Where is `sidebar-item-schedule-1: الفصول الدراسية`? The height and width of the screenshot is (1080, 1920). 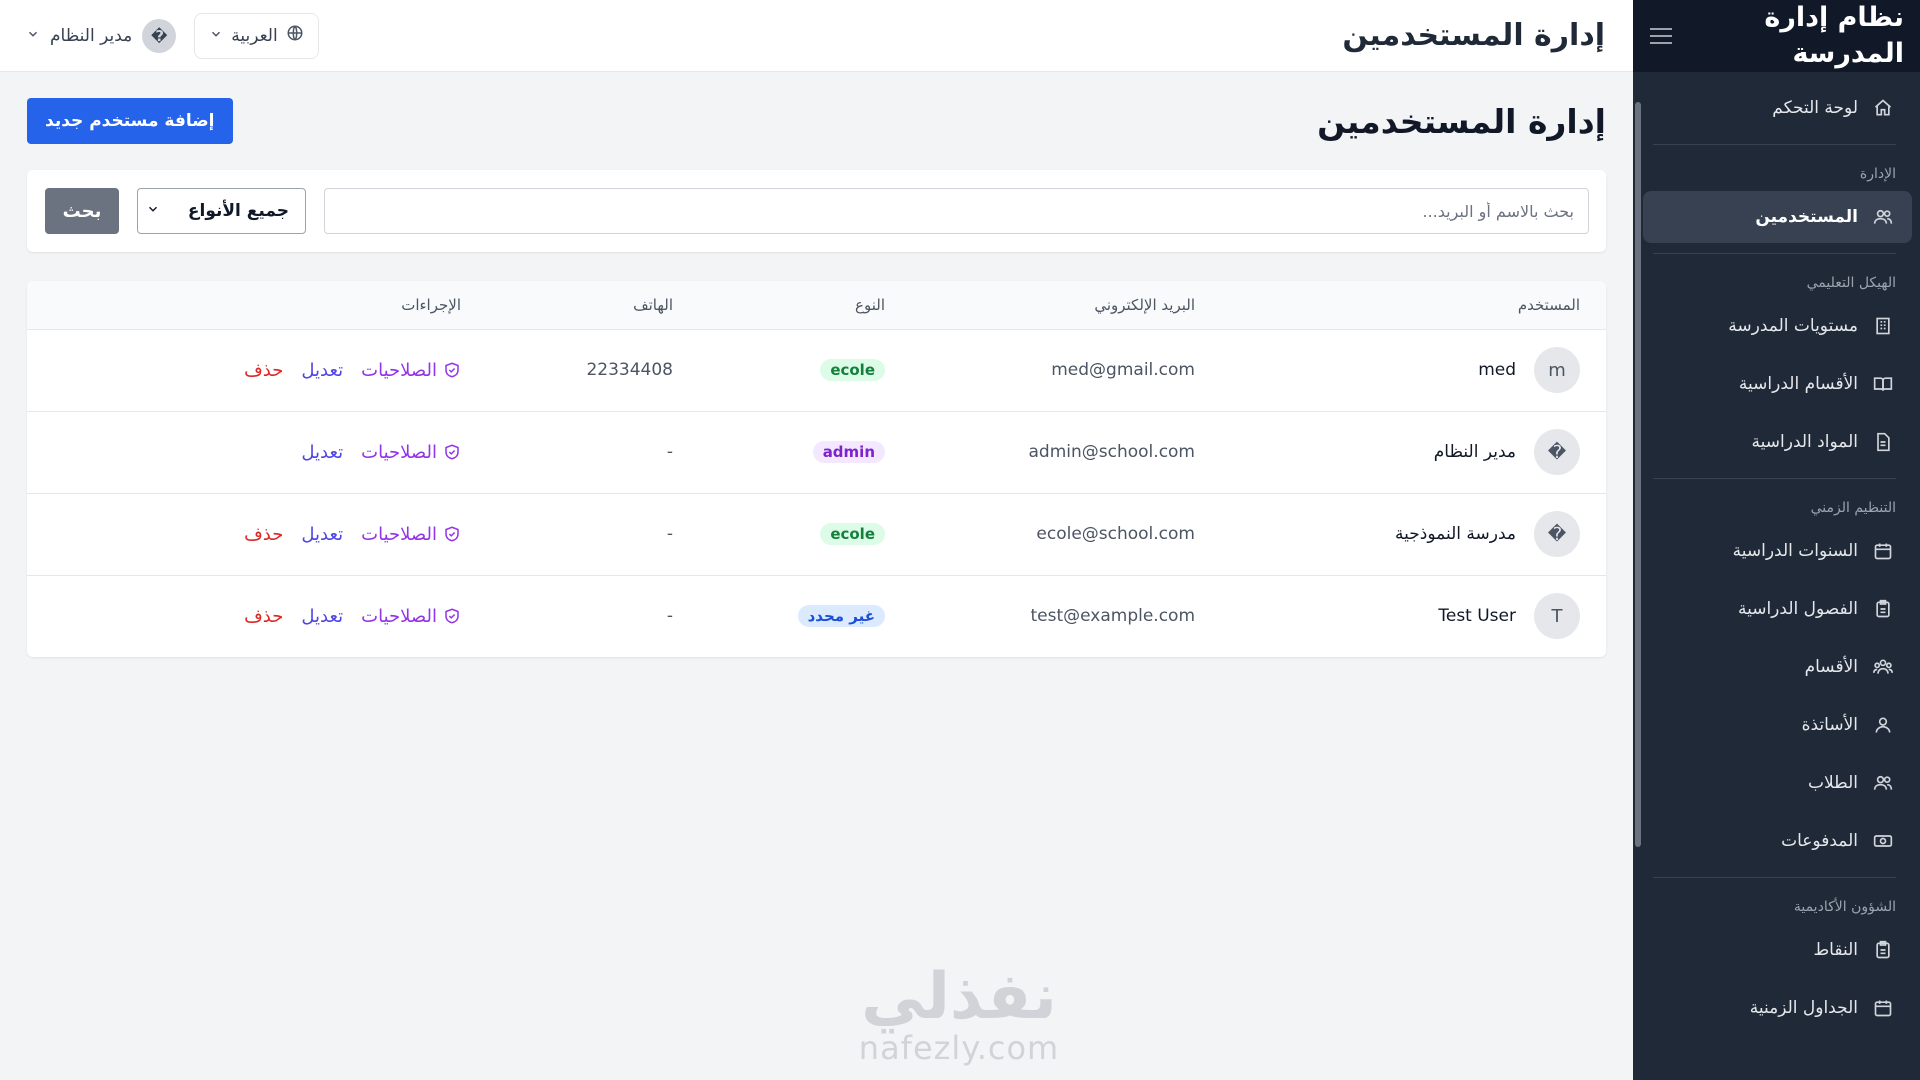 sidebar-item-schedule-1: الفصول الدراسية is located at coordinates (1777, 609).